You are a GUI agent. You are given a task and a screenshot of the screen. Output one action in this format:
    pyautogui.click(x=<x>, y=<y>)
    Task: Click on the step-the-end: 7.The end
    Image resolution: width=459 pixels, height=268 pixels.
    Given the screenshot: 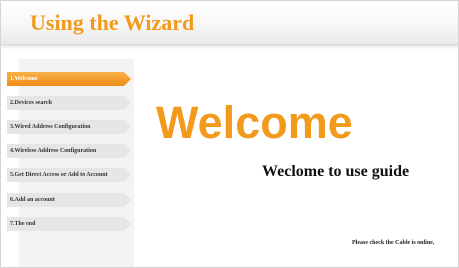 What is the action you would take?
    pyautogui.click(x=69, y=224)
    